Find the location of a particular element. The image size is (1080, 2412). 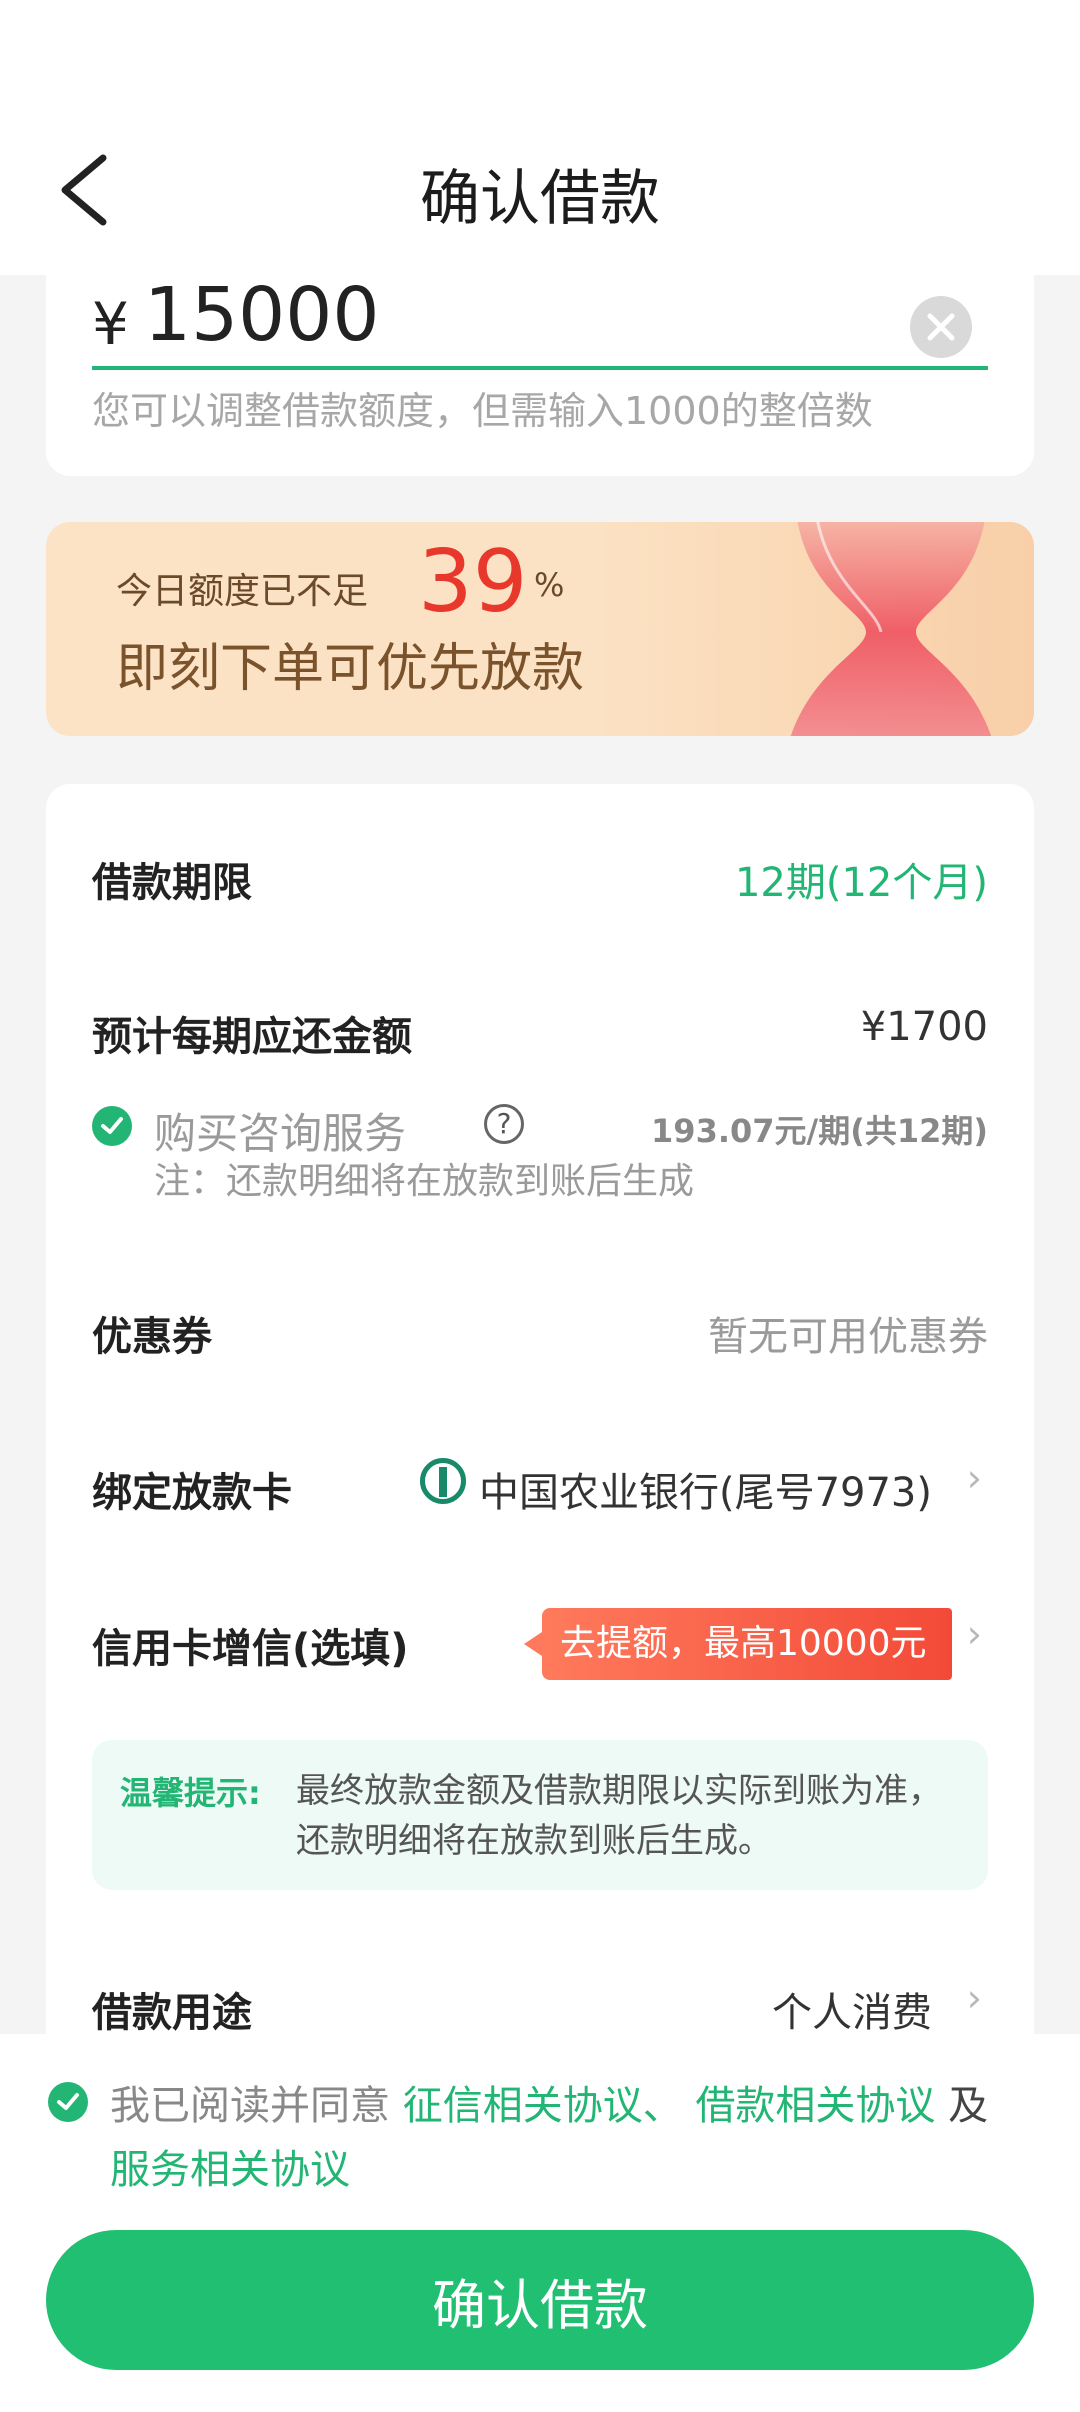

credit-boost-row: 信用卡增信(选填) 去提额，最高10000元 › is located at coordinates (540, 1644).